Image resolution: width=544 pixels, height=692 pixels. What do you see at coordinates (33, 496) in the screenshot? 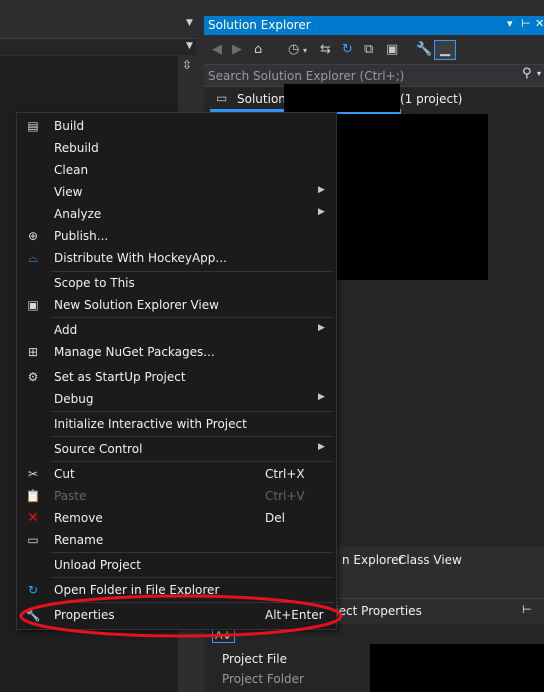
I see `paste-icon: 📋` at bounding box center [33, 496].